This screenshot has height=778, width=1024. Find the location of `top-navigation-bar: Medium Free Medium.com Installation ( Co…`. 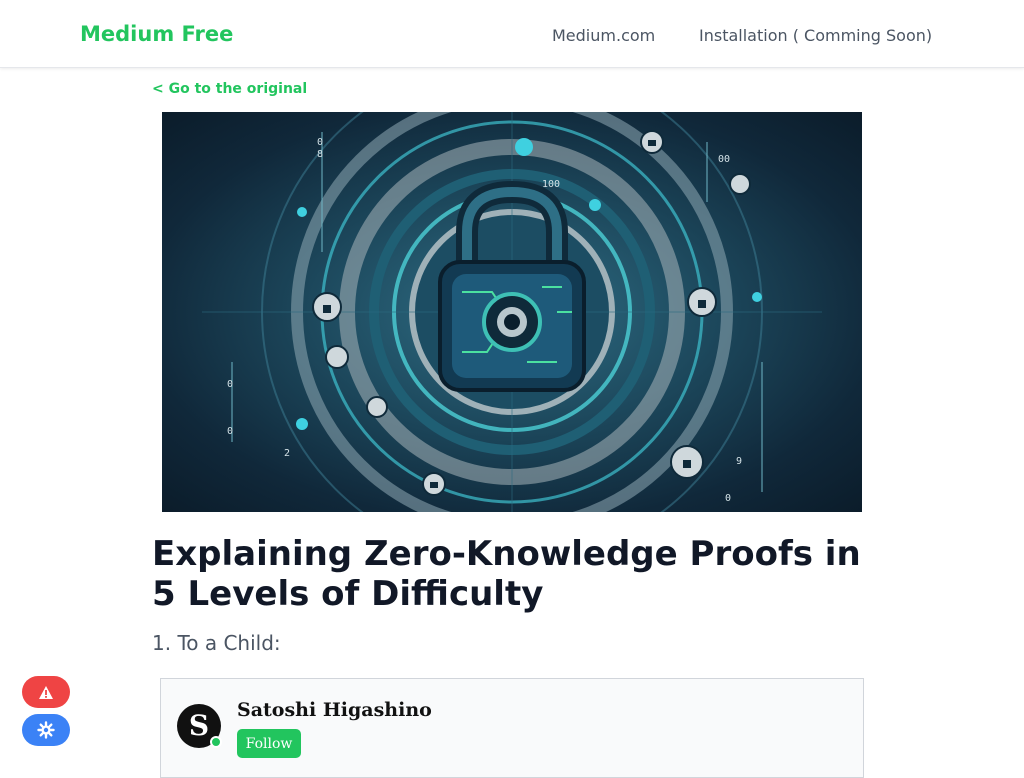

top-navigation-bar: Medium Free Medium.com Installation ( Co… is located at coordinates (512, 34).